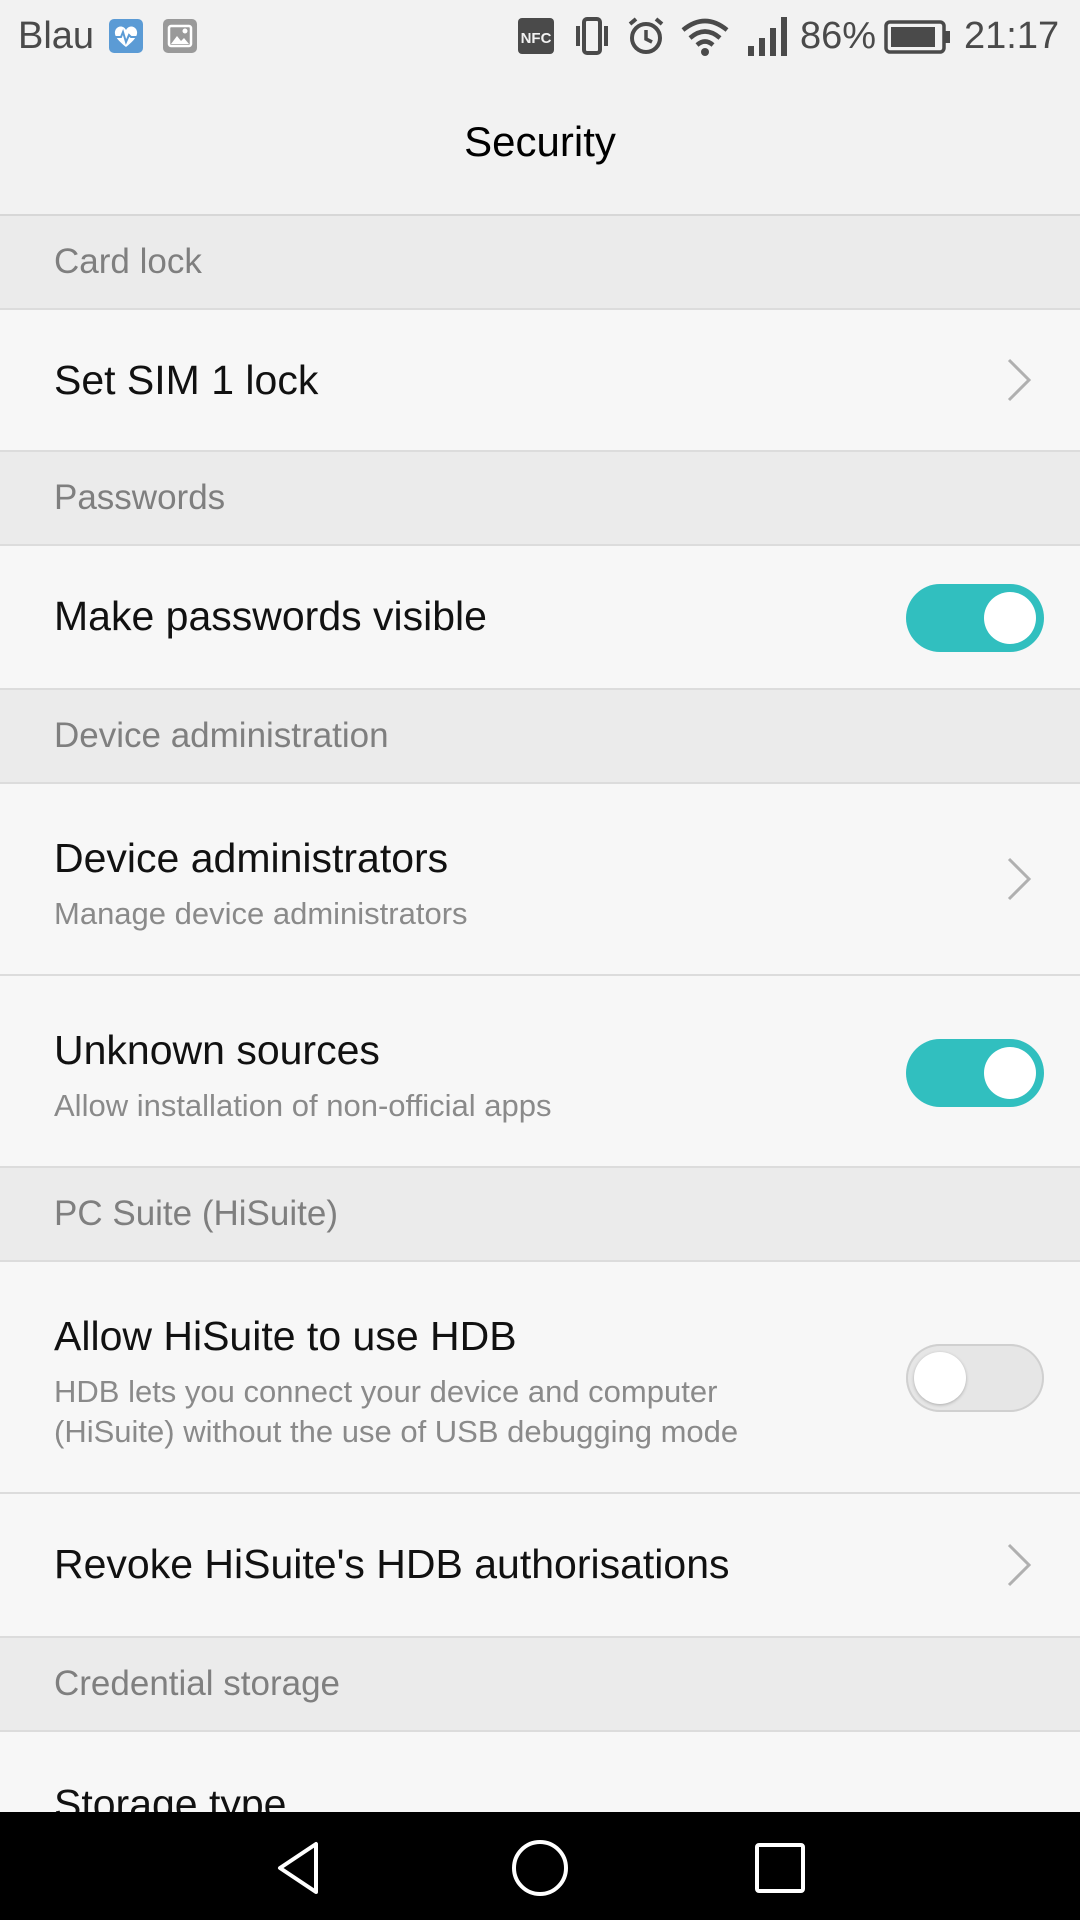 The width and height of the screenshot is (1080, 1920). I want to click on page-title: Security, so click(540, 141).